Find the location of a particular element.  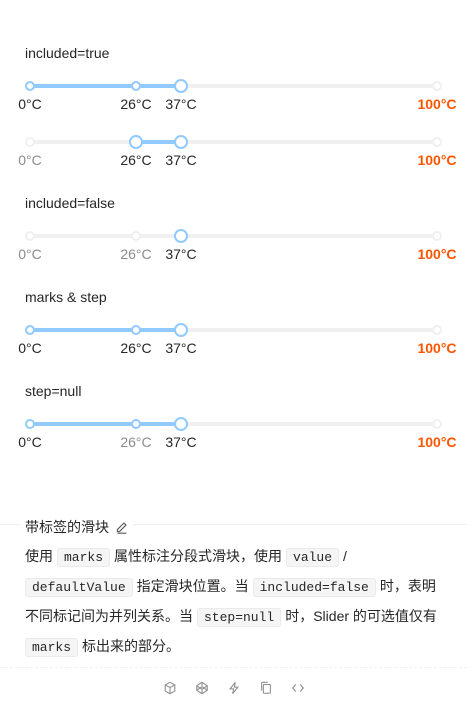

copy-icon is located at coordinates (266, 688).